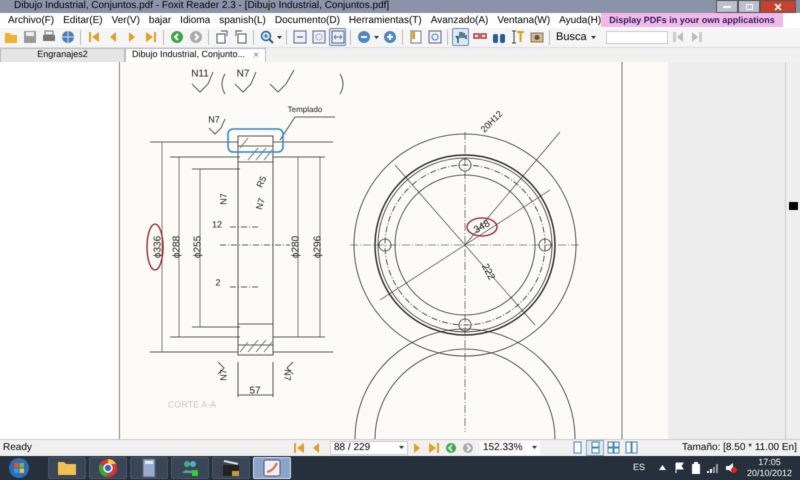 This screenshot has width=800, height=480. What do you see at coordinates (83, 20) in the screenshot?
I see `menu-item: Editar(E)` at bounding box center [83, 20].